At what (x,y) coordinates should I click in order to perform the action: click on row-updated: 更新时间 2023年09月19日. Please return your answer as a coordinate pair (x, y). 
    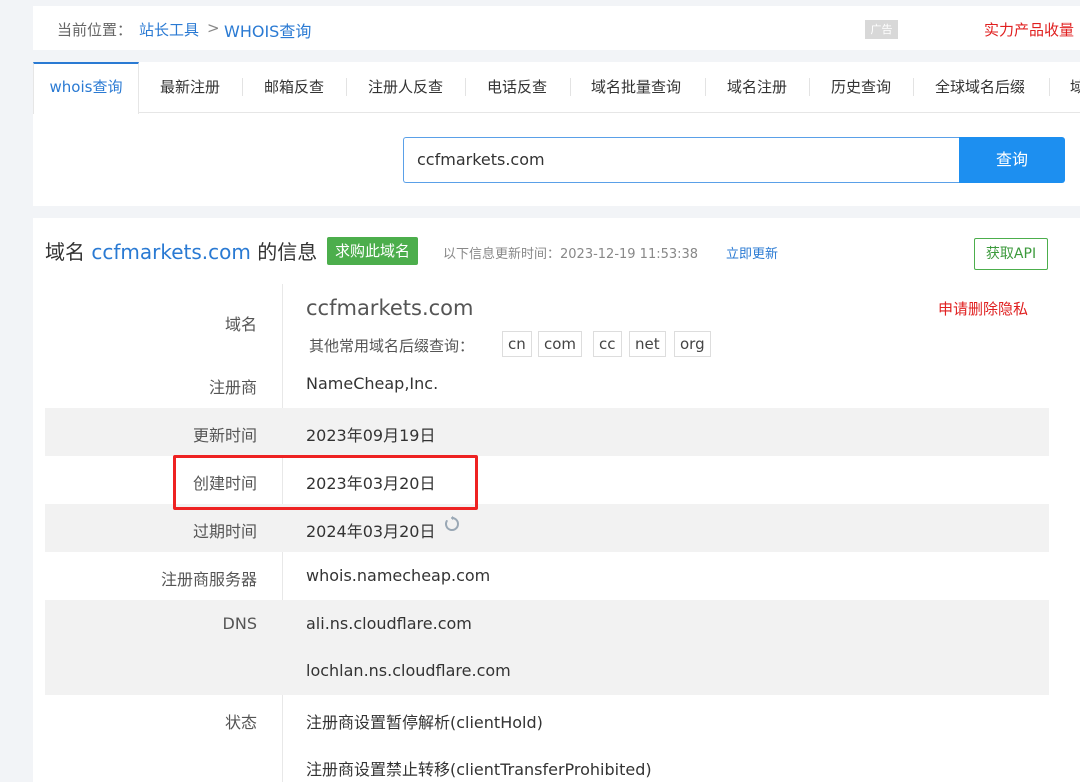
    Looking at the image, I should click on (547, 432).